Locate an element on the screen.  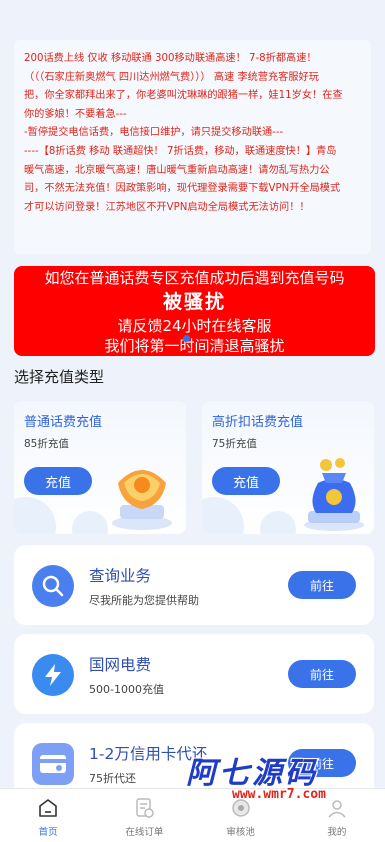
notice-line: 暖气高速，北京暖气高速！唐山暖气重新启动高速！请勿乱写热力公 is located at coordinates (177, 170).